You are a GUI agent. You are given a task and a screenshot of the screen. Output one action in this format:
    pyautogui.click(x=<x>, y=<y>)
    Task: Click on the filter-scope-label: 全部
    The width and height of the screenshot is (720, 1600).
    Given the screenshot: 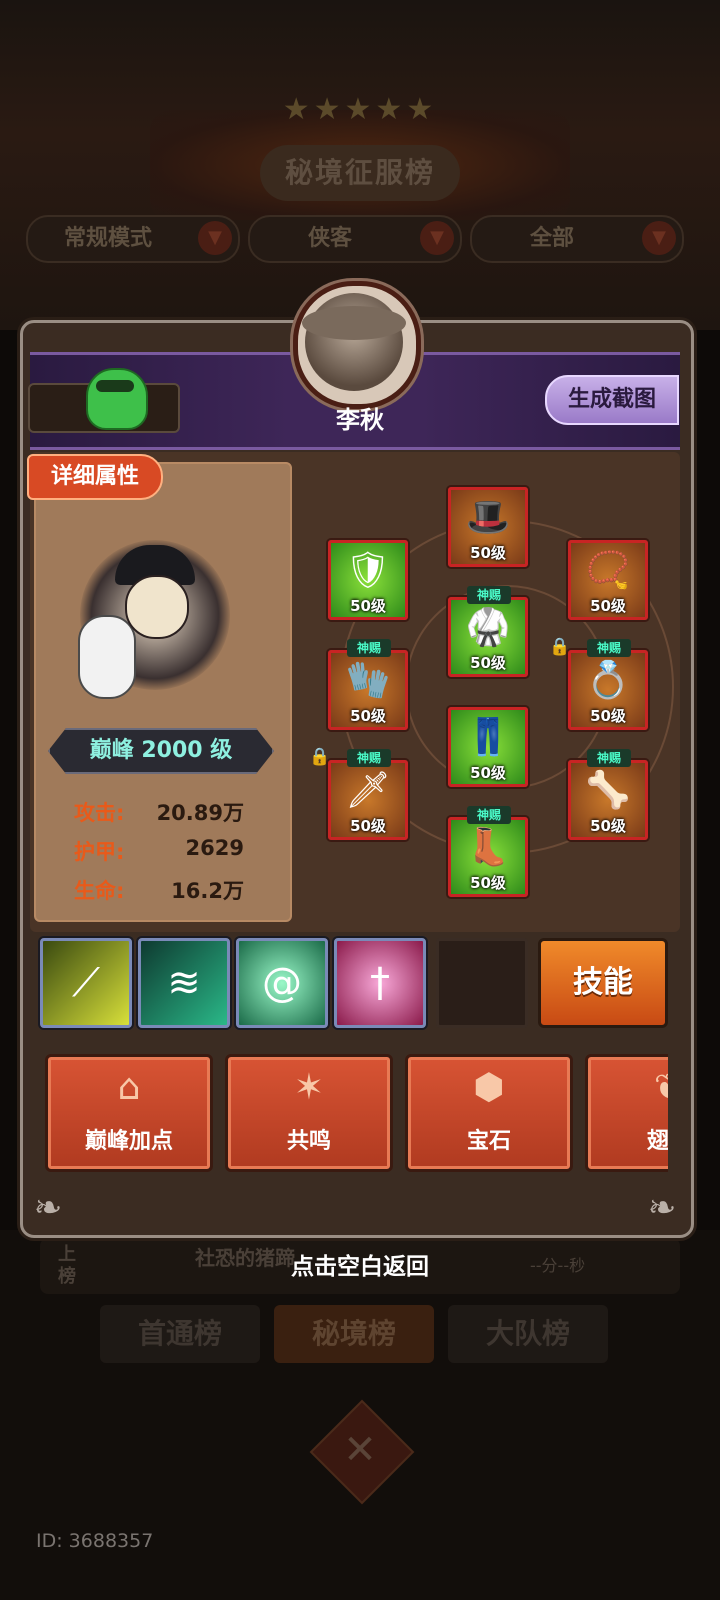 What is the action you would take?
    pyautogui.click(x=551, y=238)
    